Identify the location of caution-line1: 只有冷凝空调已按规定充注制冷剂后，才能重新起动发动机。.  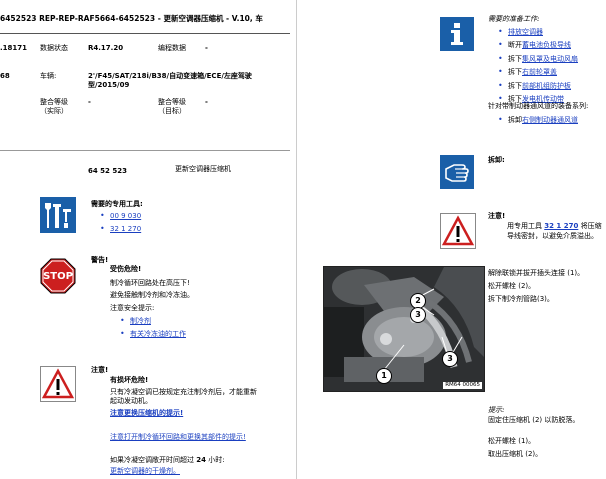
(183, 397).